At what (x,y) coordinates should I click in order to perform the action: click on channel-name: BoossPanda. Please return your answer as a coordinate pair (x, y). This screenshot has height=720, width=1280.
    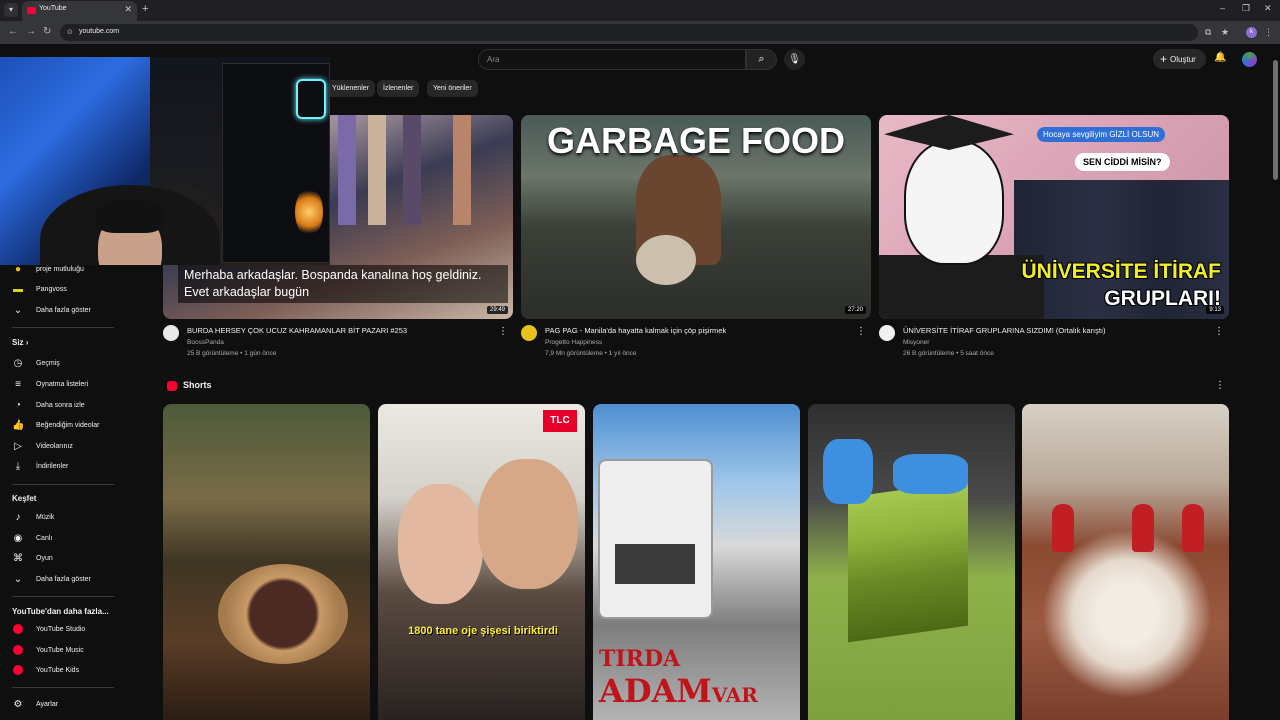
    Looking at the image, I should click on (205, 342).